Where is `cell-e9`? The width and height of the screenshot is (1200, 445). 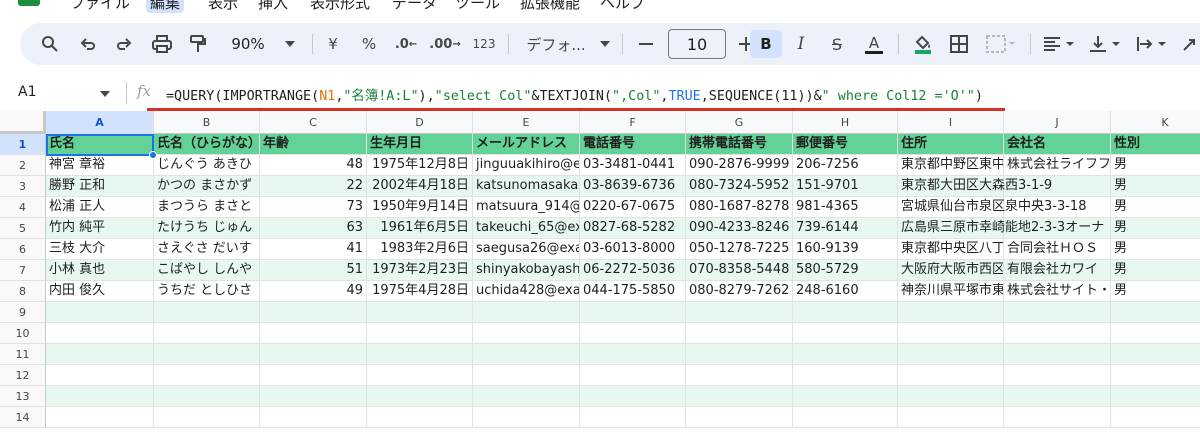
cell-e9 is located at coordinates (526, 312).